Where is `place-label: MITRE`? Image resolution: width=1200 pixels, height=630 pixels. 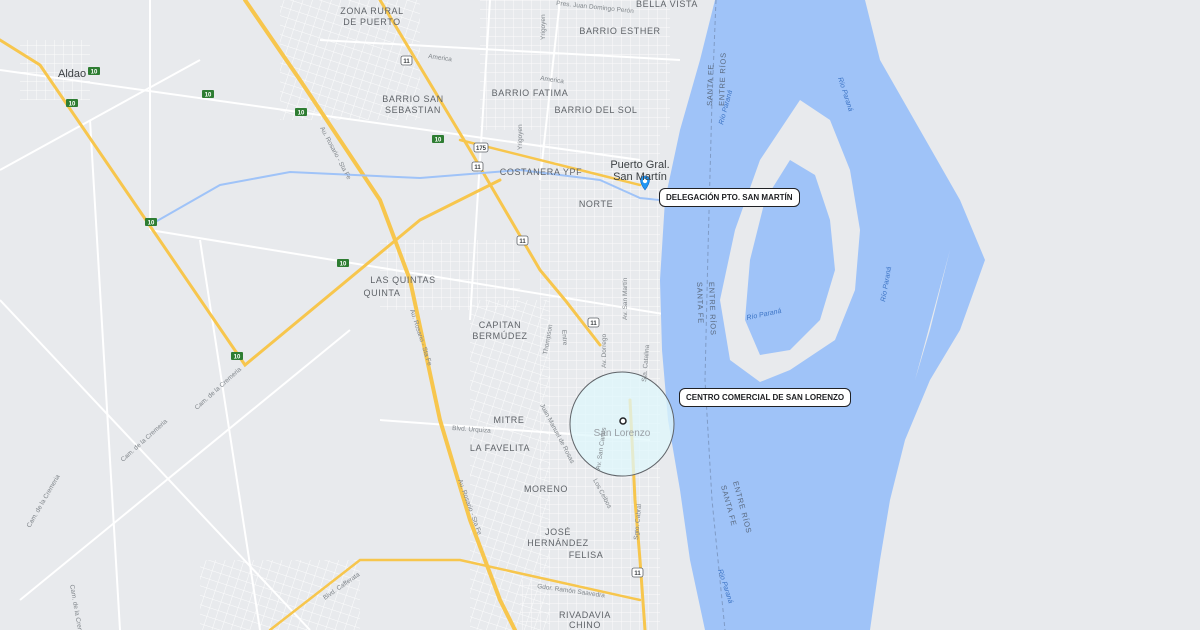
place-label: MITRE is located at coordinates (509, 420).